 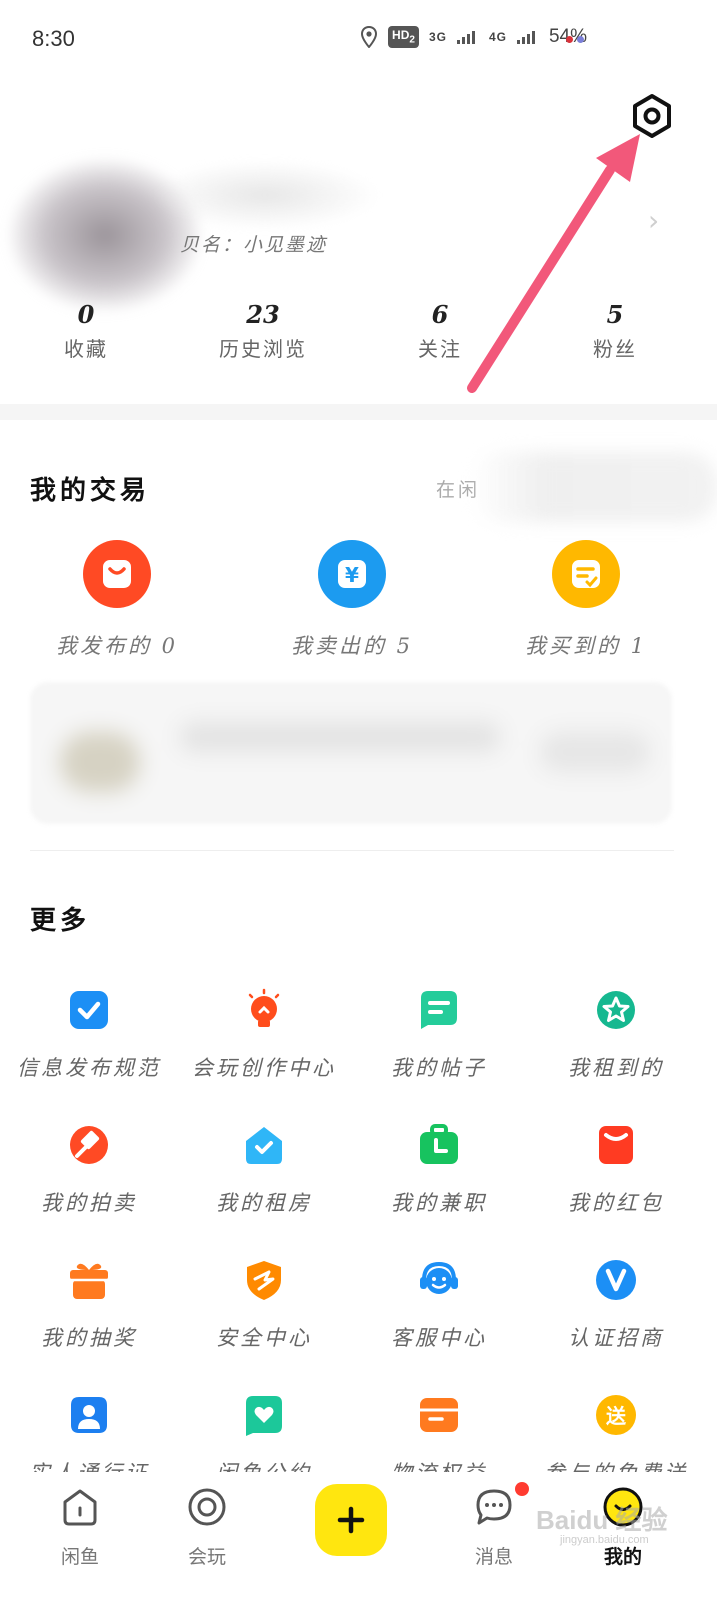 What do you see at coordinates (264, 1170) in the screenshot?
I see `more-item-rent-house: 我的租房` at bounding box center [264, 1170].